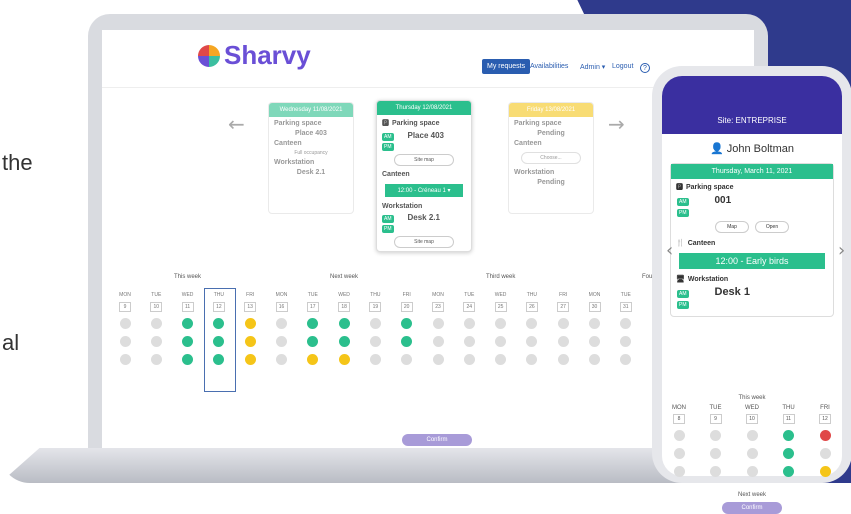 The width and height of the screenshot is (851, 514). Describe the element at coordinates (595, 332) in the screenshot. I see `day-column: MON 30` at that location.